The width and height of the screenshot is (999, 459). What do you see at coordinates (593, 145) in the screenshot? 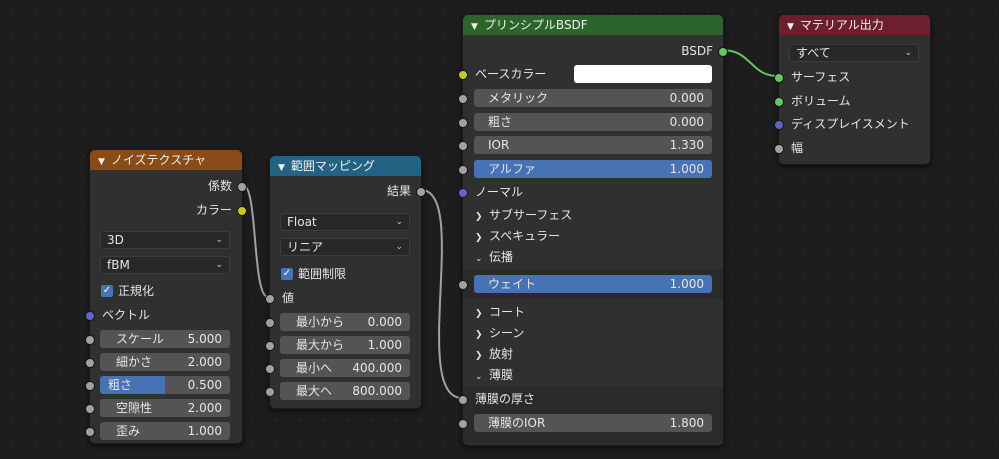
I see `ior-field: IOR 1.330` at bounding box center [593, 145].